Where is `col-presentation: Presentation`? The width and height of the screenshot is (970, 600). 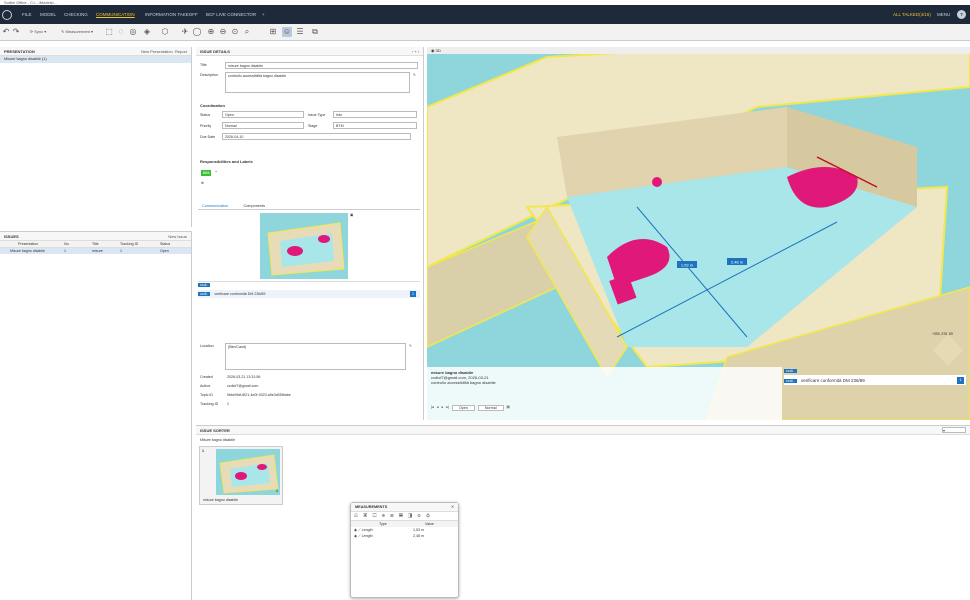
col-presentation: Presentation is located at coordinates (32, 244).